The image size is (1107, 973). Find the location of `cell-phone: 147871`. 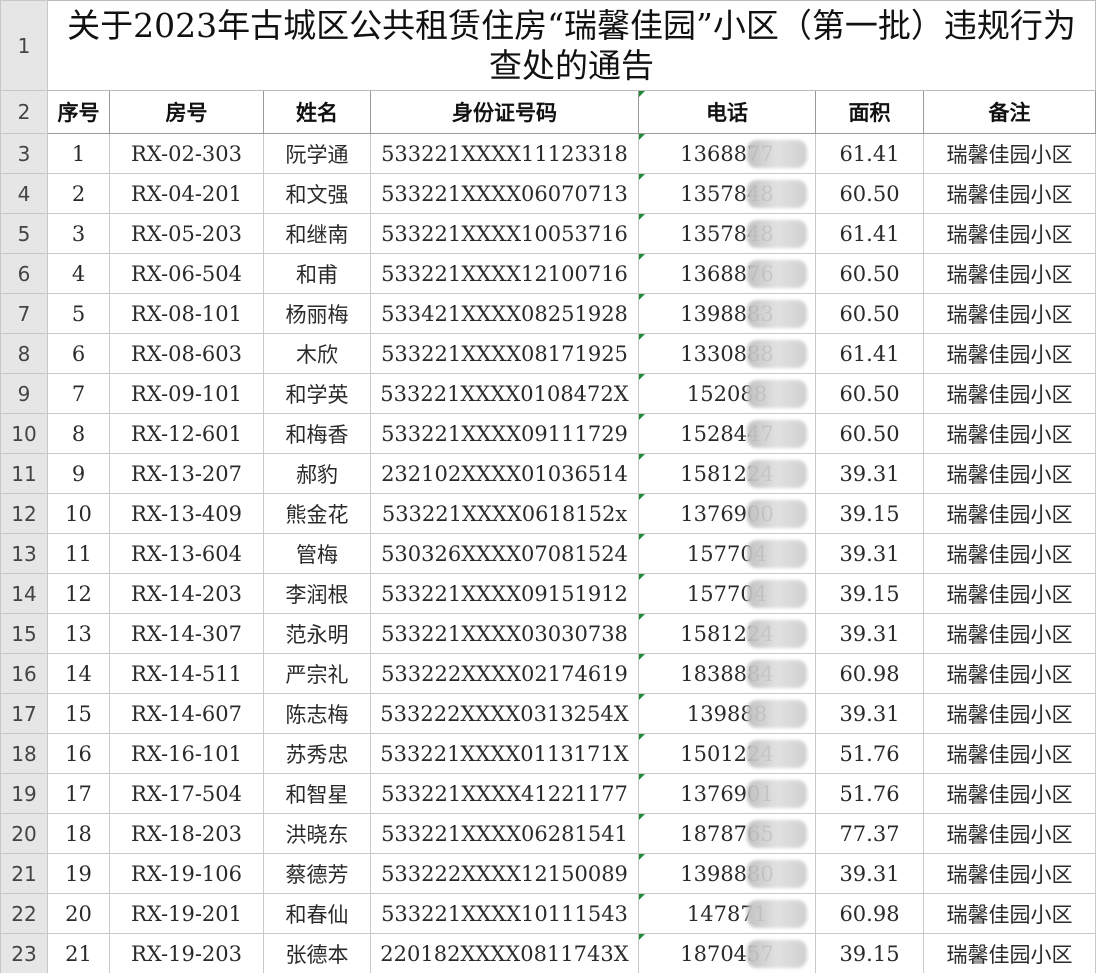

cell-phone: 147871 is located at coordinates (727, 913).